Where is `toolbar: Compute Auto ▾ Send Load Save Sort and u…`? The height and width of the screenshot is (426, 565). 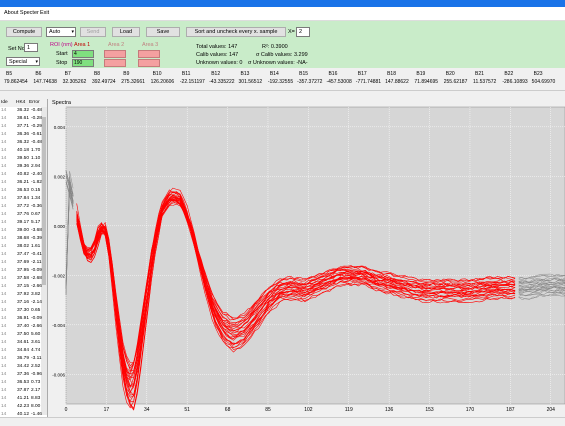
toolbar: Compute Auto ▾ Send Load Save Sort and u… is located at coordinates (282, 32).